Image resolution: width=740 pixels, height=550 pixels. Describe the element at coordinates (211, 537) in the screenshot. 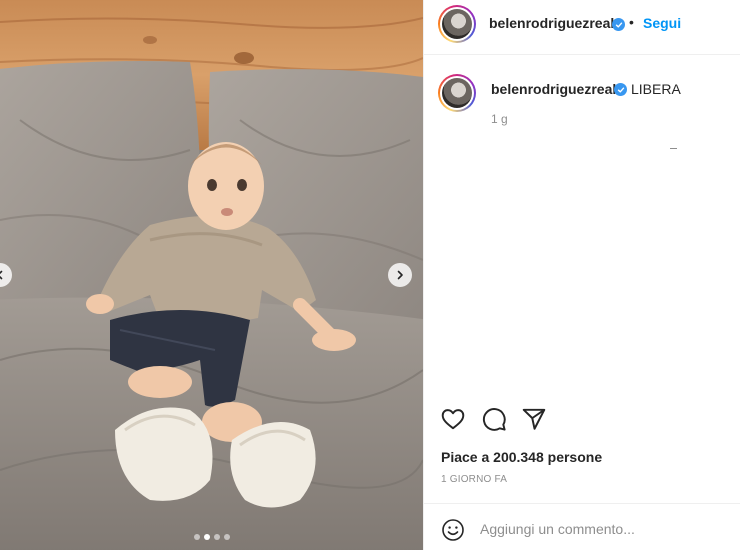

I see `carousel-indicator` at that location.